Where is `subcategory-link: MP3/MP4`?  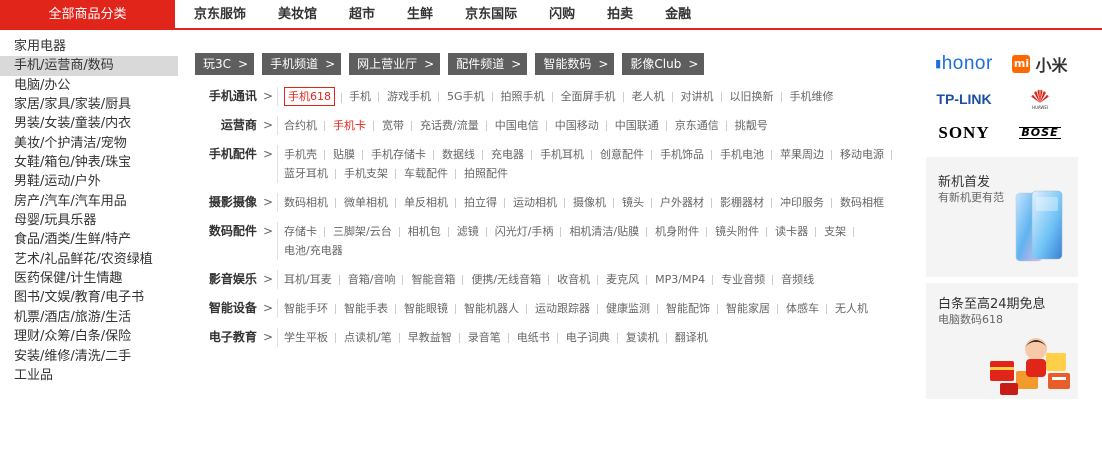 subcategory-link: MP3/MP4 is located at coordinates (684, 279).